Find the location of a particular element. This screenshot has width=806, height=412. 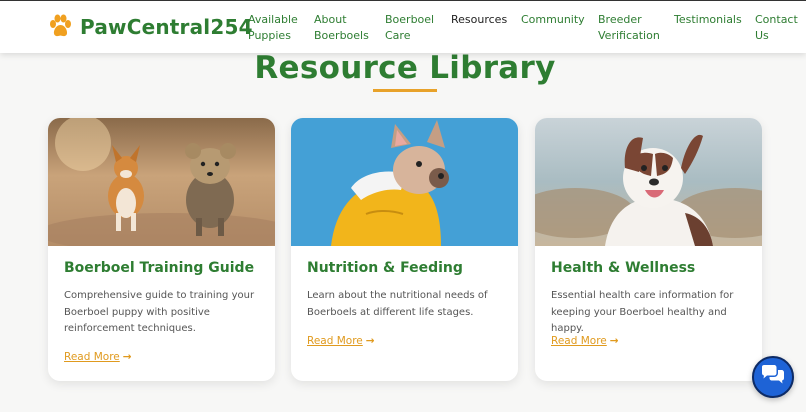

brand-logo: PawCentral254 is located at coordinates (150, 26).